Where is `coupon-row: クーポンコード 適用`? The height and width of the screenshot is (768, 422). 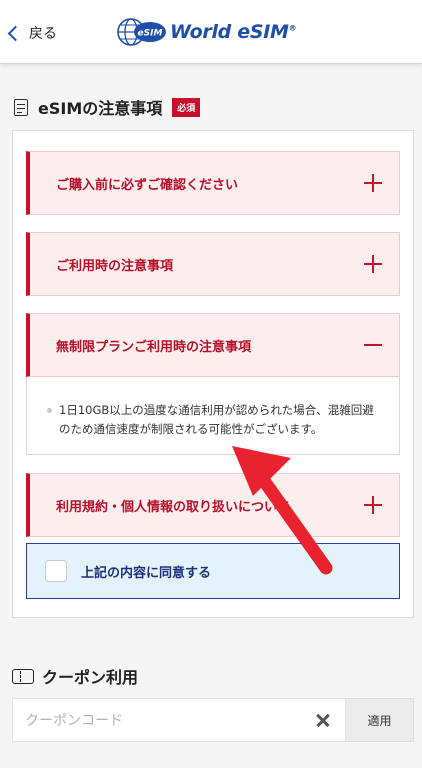
coupon-row: クーポンコード 適用 is located at coordinates (213, 720).